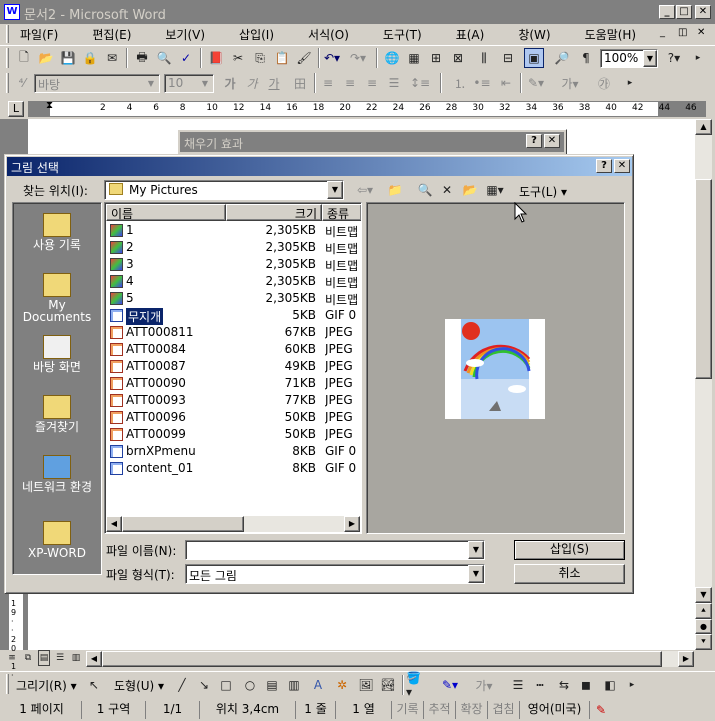 The image size is (715, 721). Describe the element at coordinates (450, 685) in the screenshot. I see `line-color-icon: ✎▾` at that location.